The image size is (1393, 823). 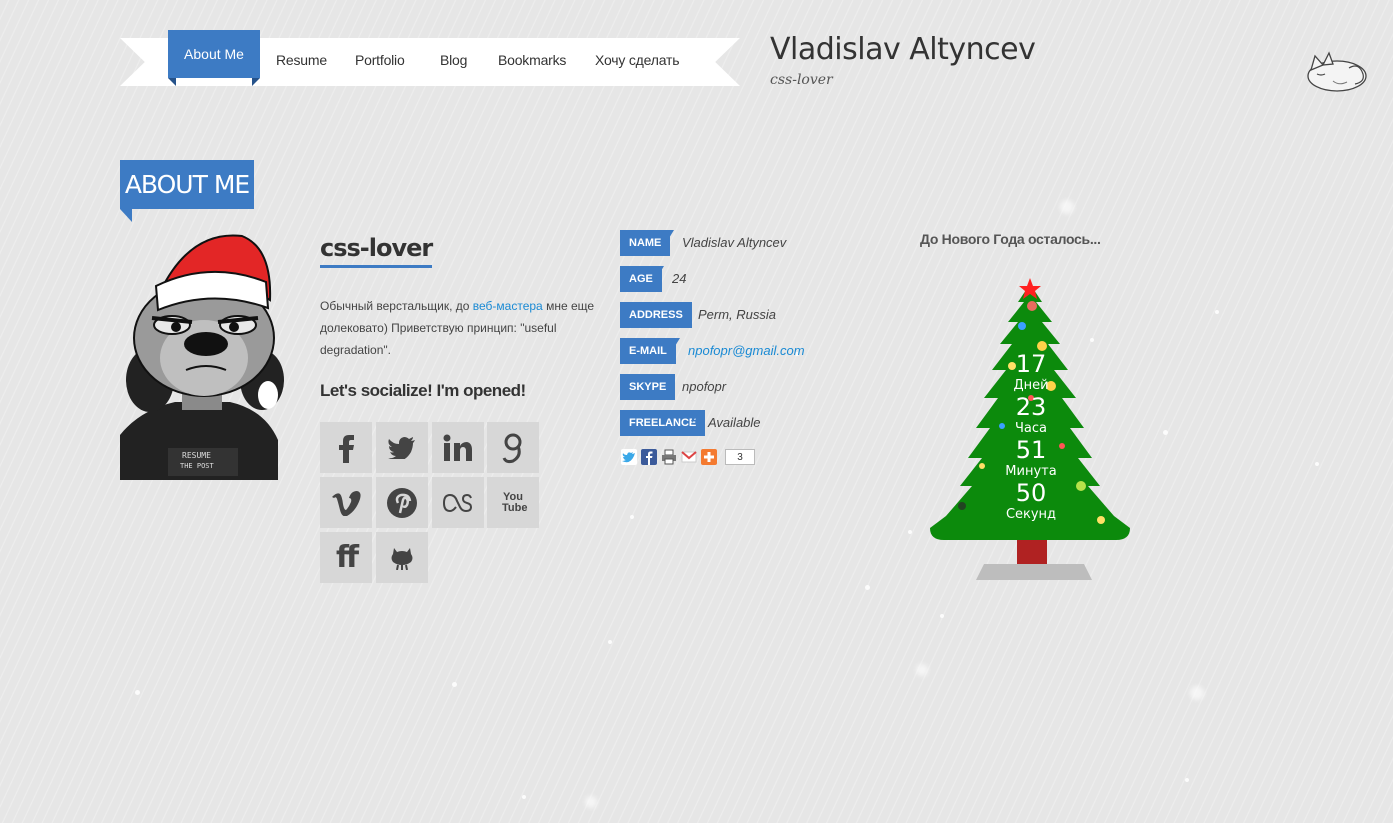 I want to click on bio-link-webmaster: веб-мастера, so click(x=508, y=306).